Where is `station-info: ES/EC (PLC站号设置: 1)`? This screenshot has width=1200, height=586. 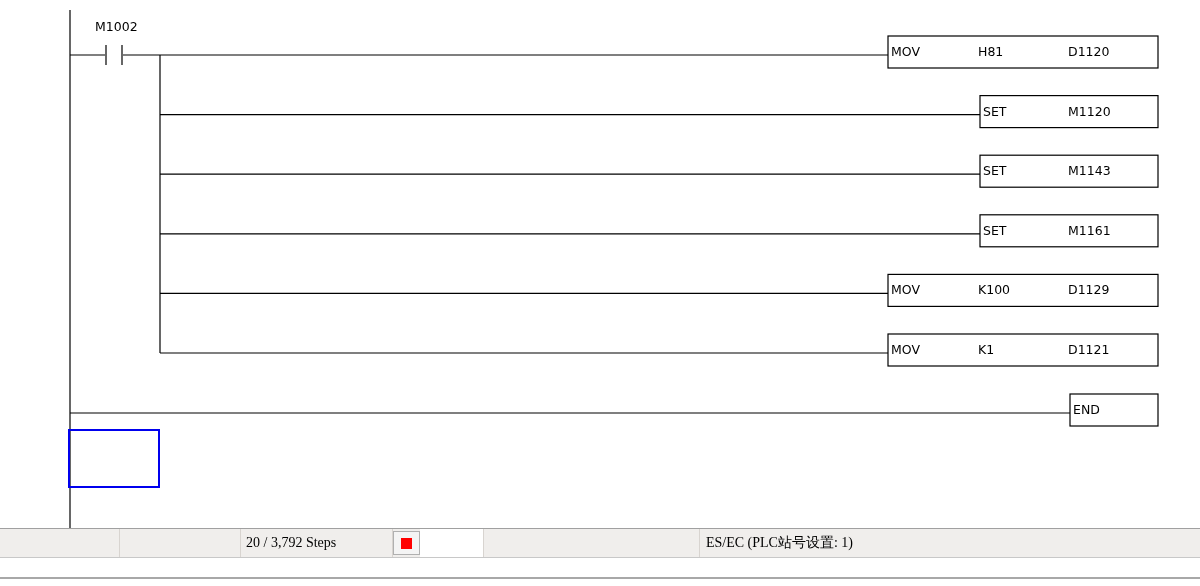
station-info: ES/EC (PLC站号设置: 1) is located at coordinates (779, 543).